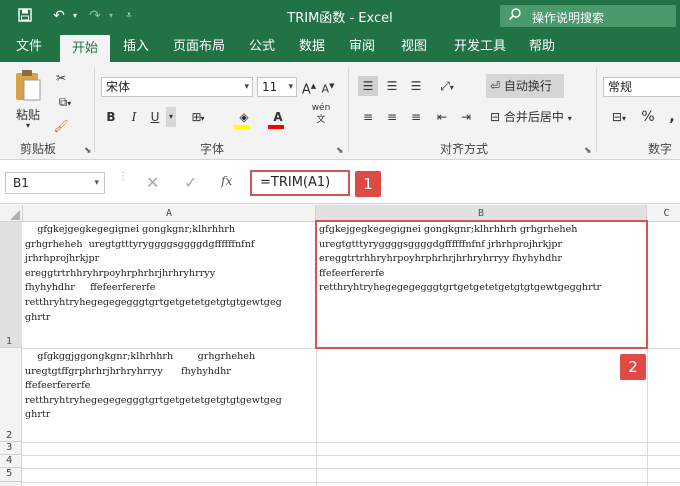  Describe the element at coordinates (85, 48) in the screenshot. I see `tab-home: 开始` at that location.